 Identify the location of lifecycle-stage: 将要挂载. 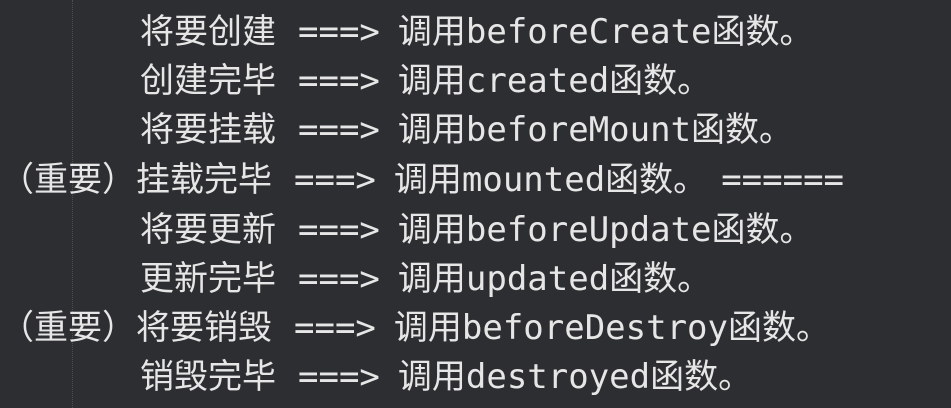
(208, 130).